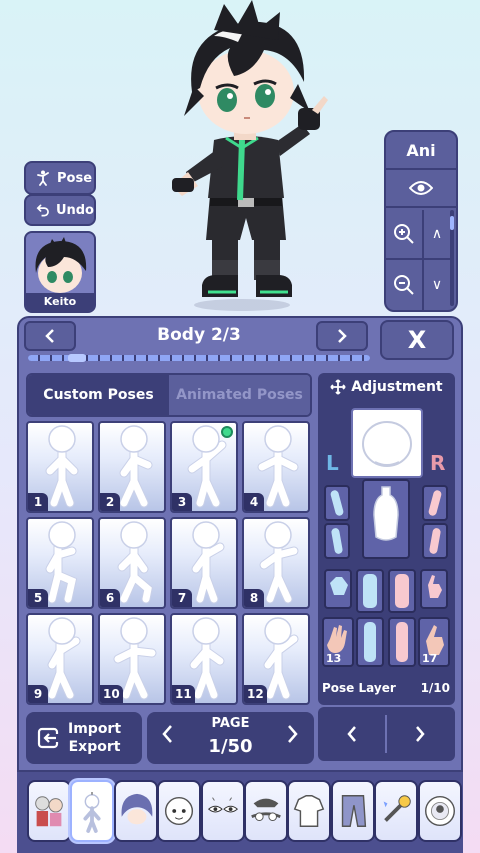 Image resolution: width=480 pixels, height=853 pixels. Describe the element at coordinates (417, 340) in the screenshot. I see `close-button: X` at that location.